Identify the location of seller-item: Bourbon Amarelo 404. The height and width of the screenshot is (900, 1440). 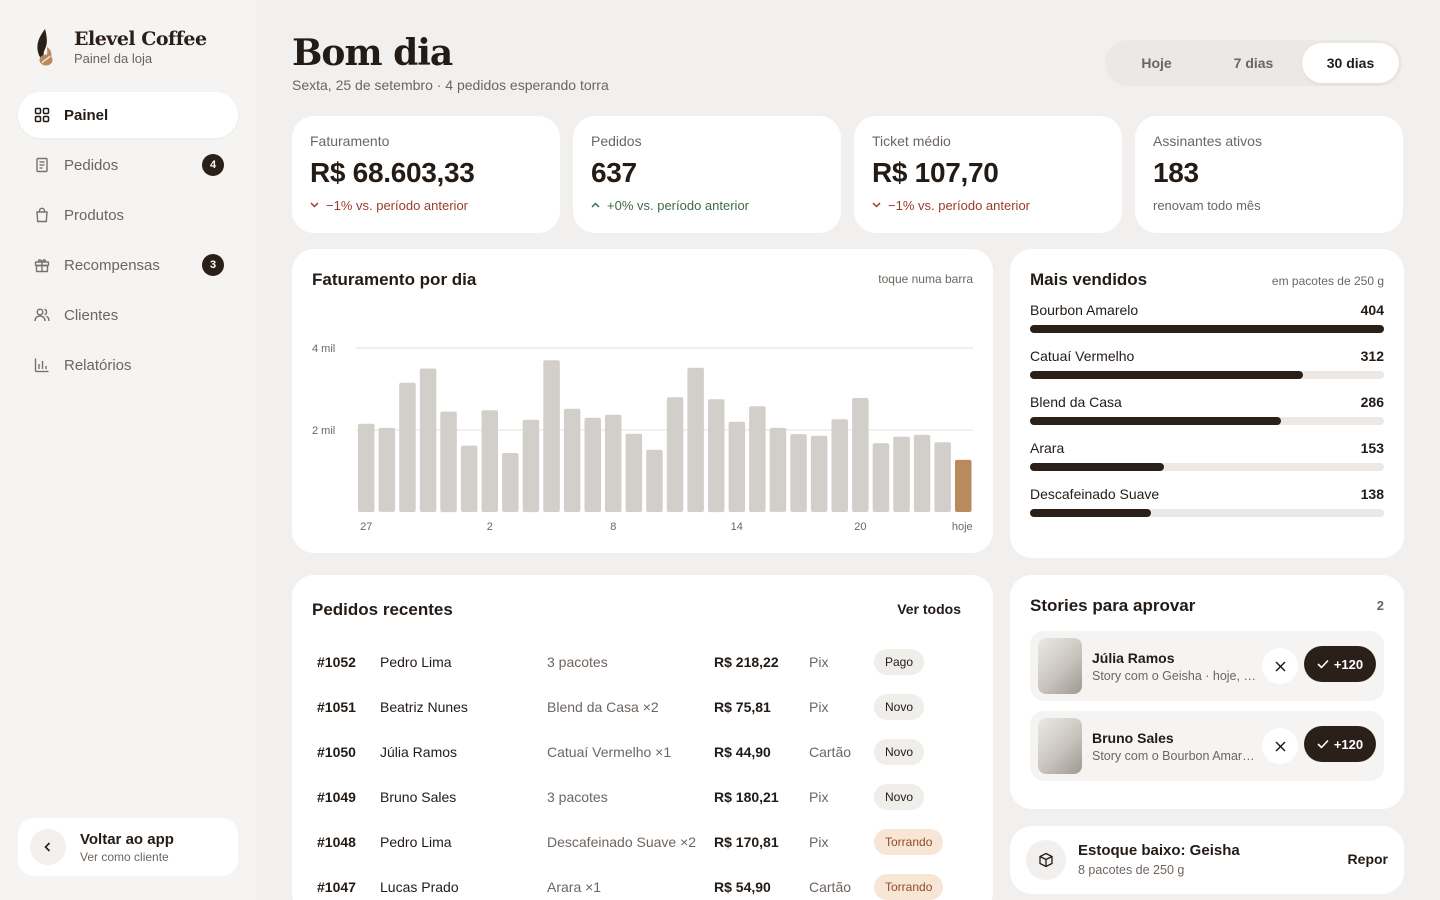
(1207, 317).